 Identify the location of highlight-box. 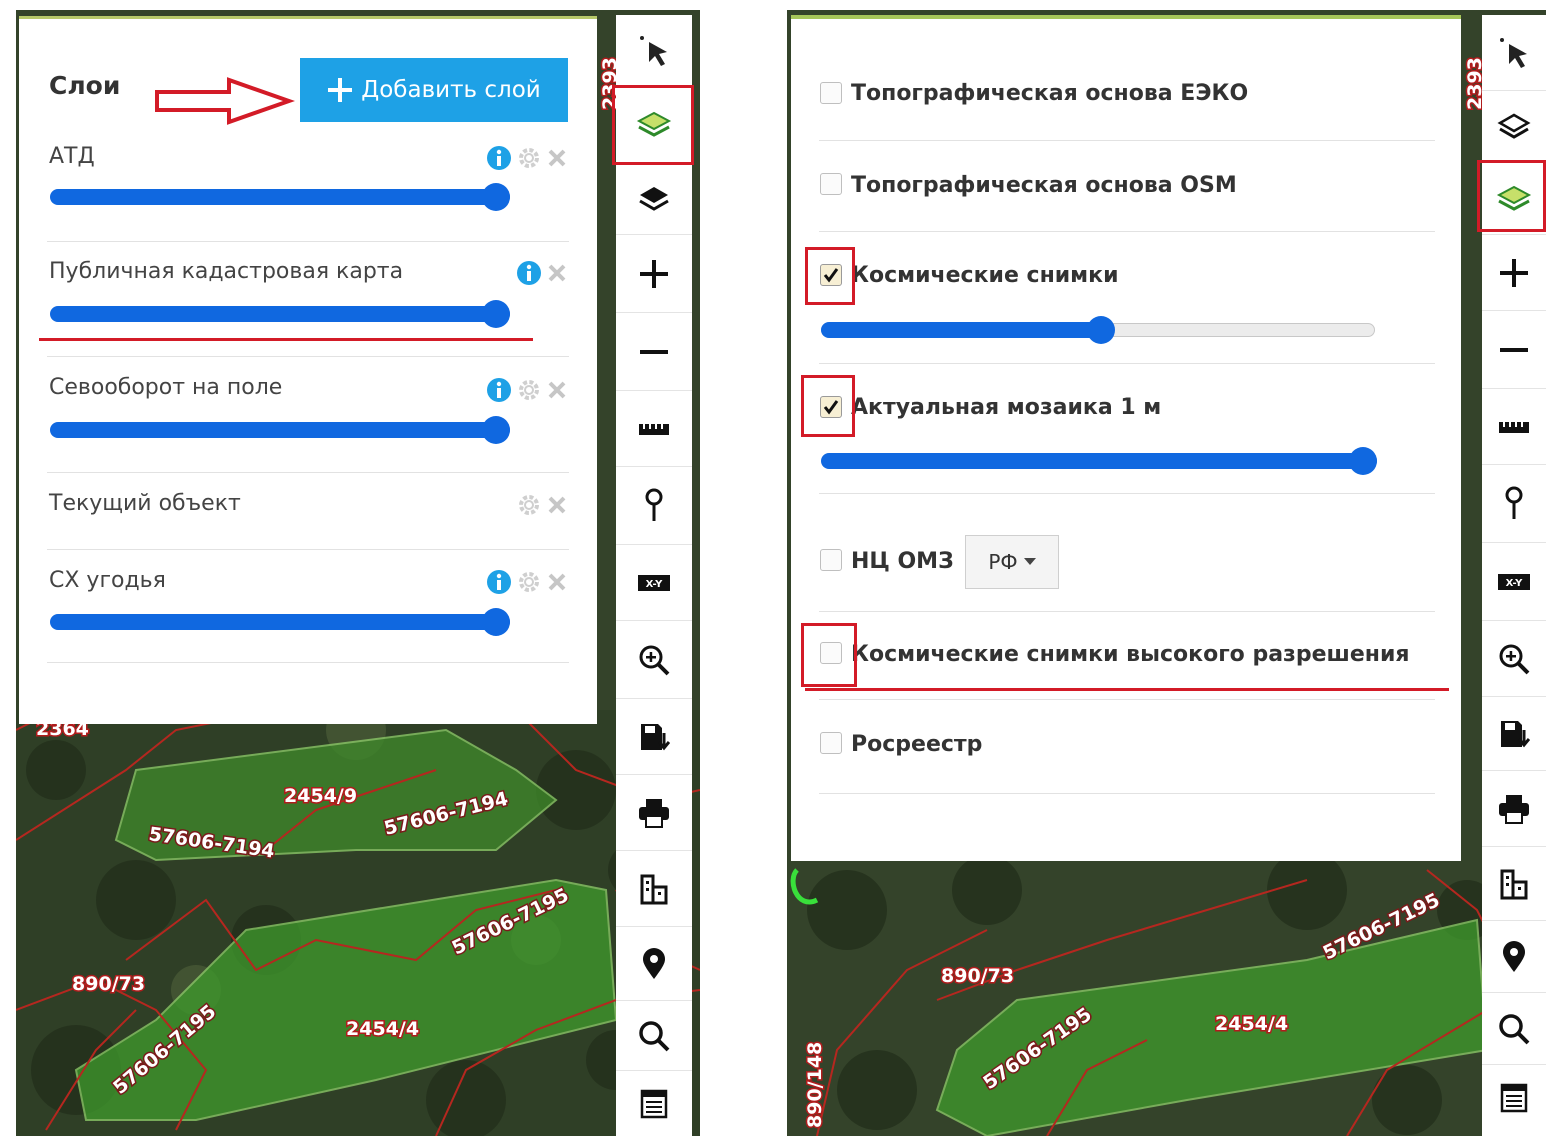
(1511, 196).